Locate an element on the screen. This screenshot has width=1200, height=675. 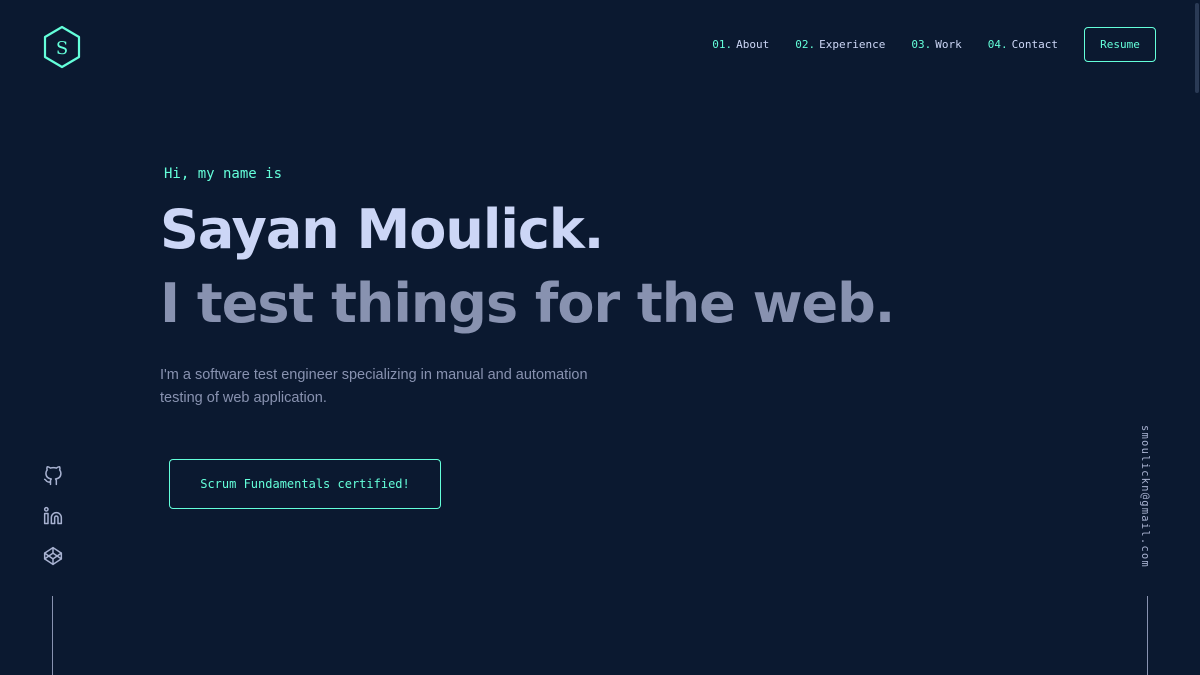
hero-tagline: I test things for the web. is located at coordinates (527, 303).